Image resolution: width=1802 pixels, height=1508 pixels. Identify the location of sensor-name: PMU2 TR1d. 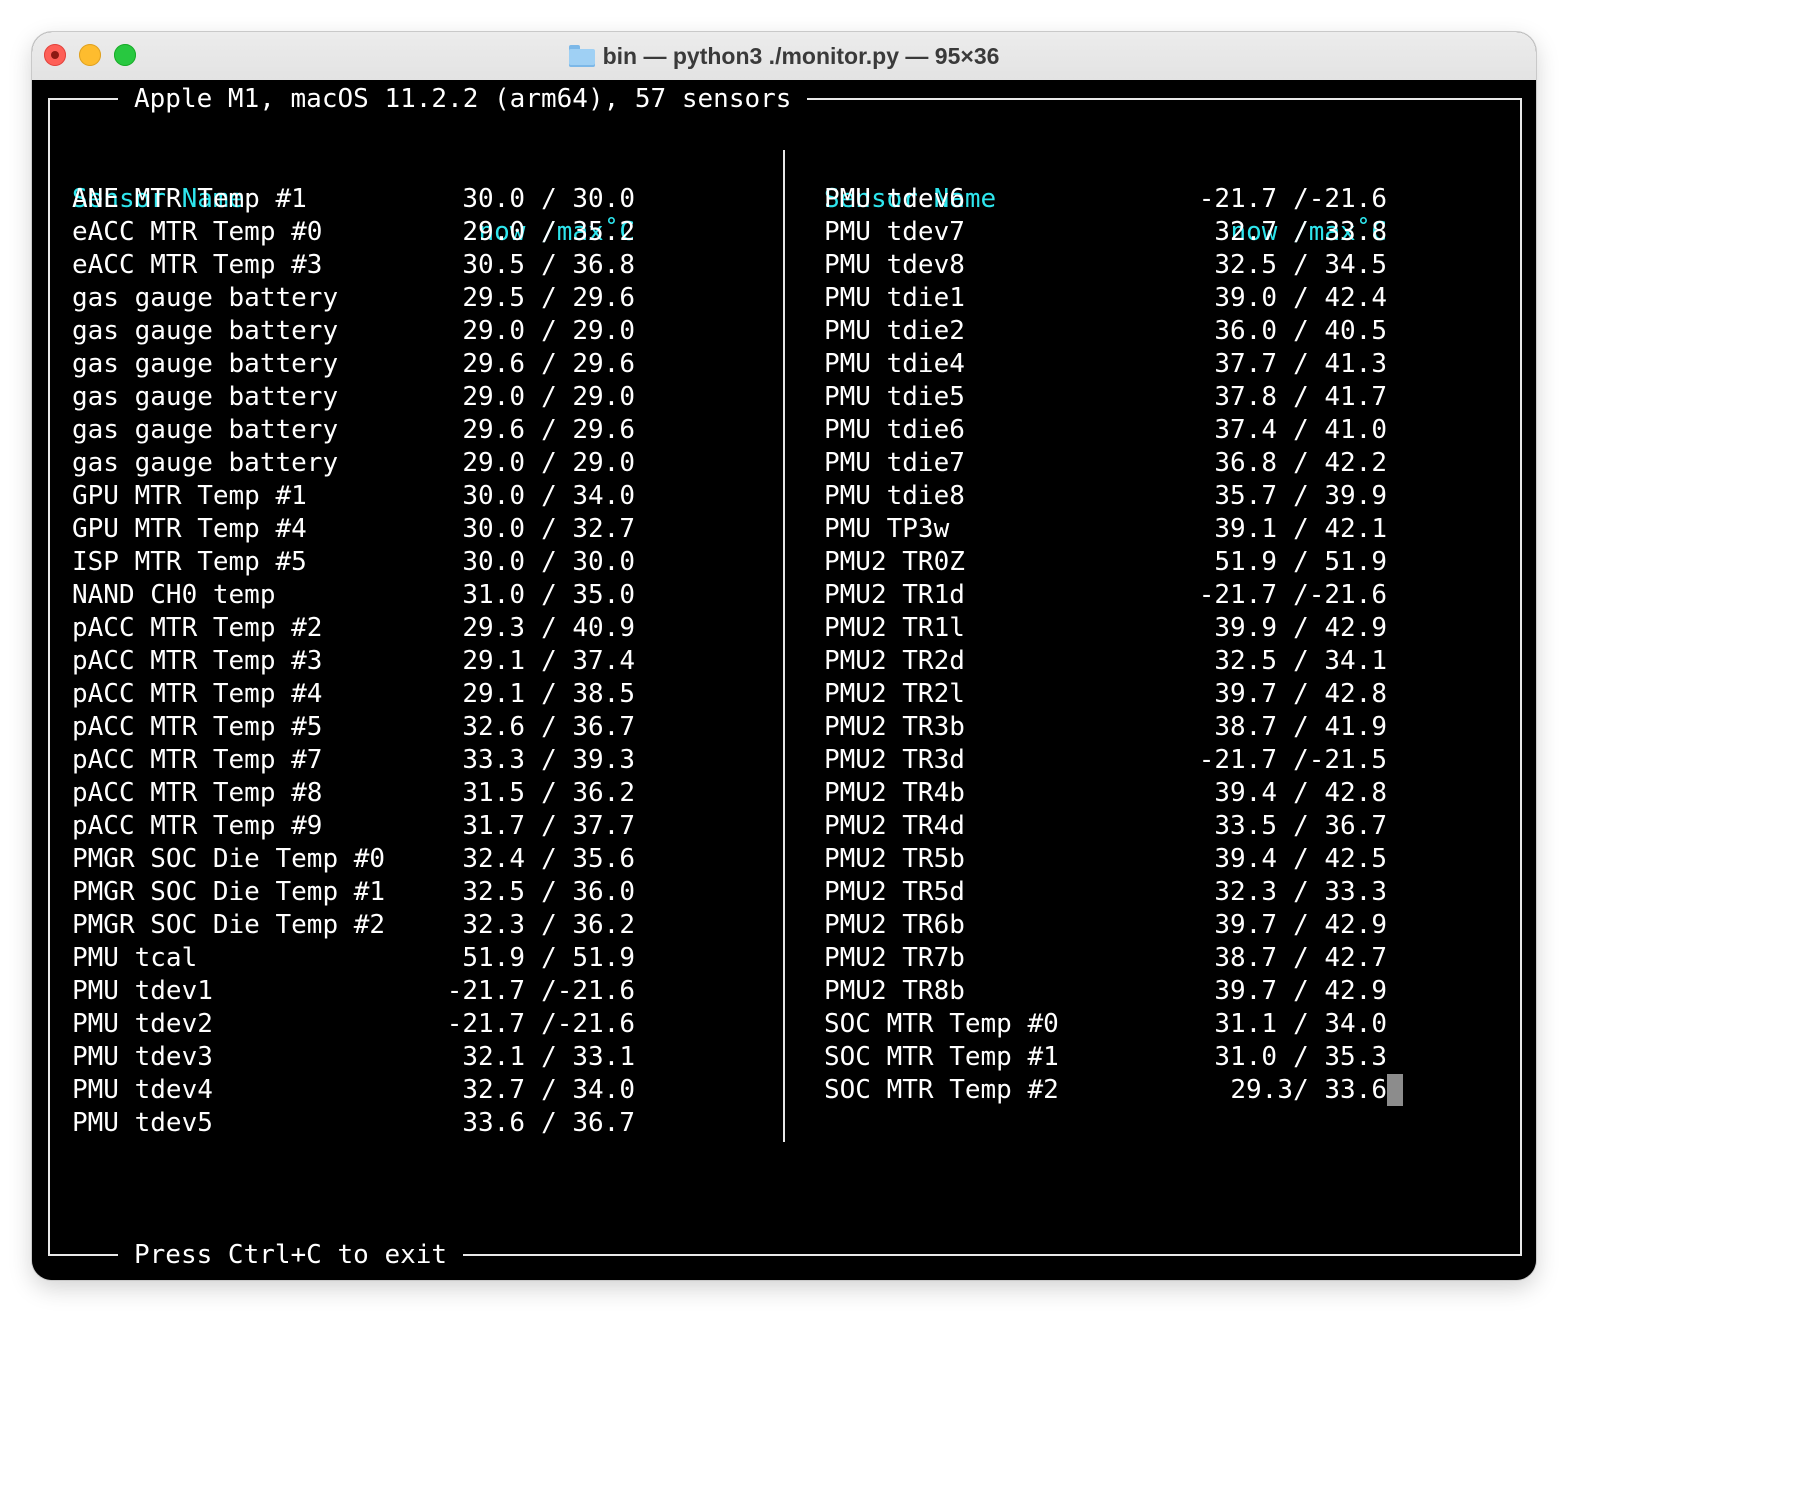
(894, 595).